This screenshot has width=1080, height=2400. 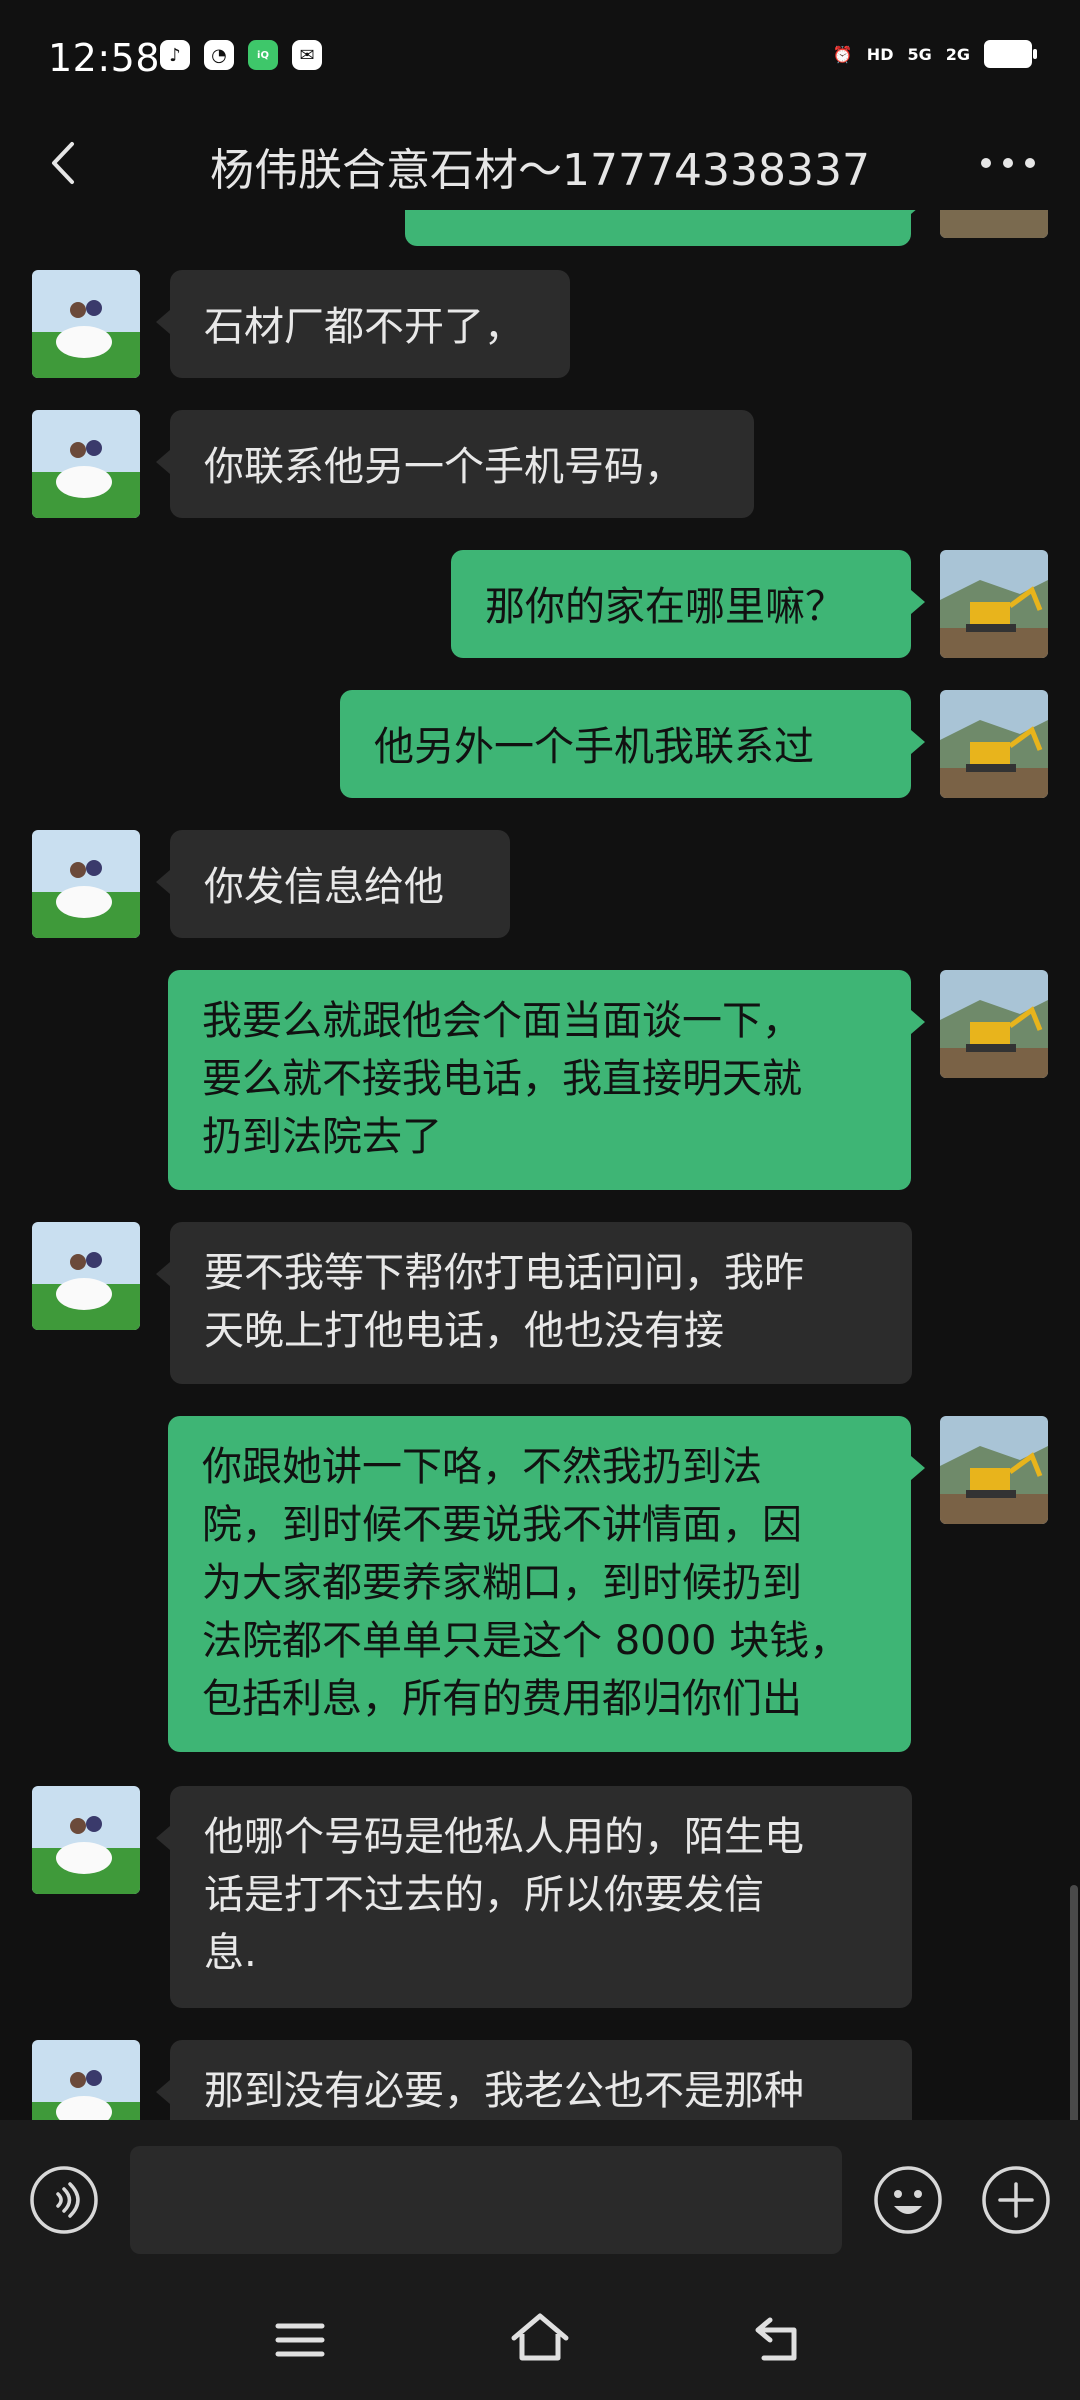 What do you see at coordinates (300, 2340) in the screenshot?
I see `menu-icon` at bounding box center [300, 2340].